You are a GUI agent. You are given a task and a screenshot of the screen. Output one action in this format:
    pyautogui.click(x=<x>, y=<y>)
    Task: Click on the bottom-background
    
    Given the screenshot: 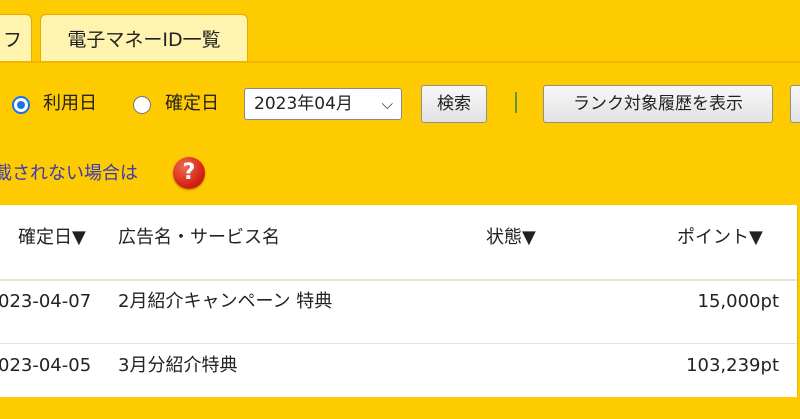 What is the action you would take?
    pyautogui.click(x=400, y=408)
    